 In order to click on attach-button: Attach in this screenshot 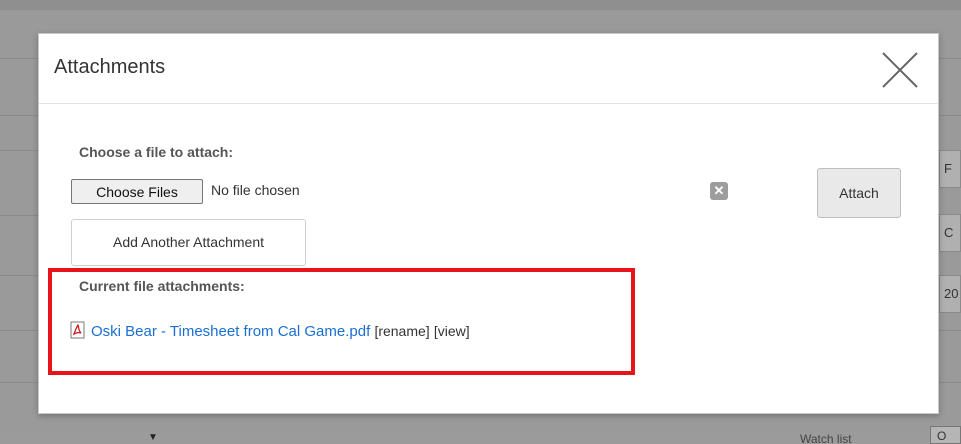, I will do `click(859, 193)`.